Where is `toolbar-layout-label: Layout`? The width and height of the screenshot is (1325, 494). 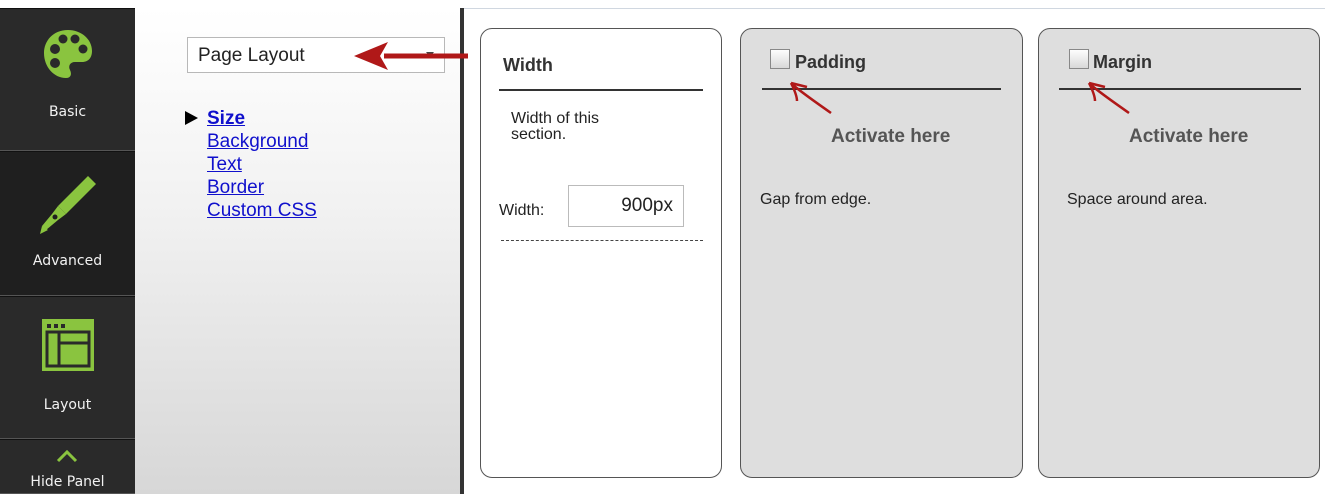 toolbar-layout-label: Layout is located at coordinates (67, 405).